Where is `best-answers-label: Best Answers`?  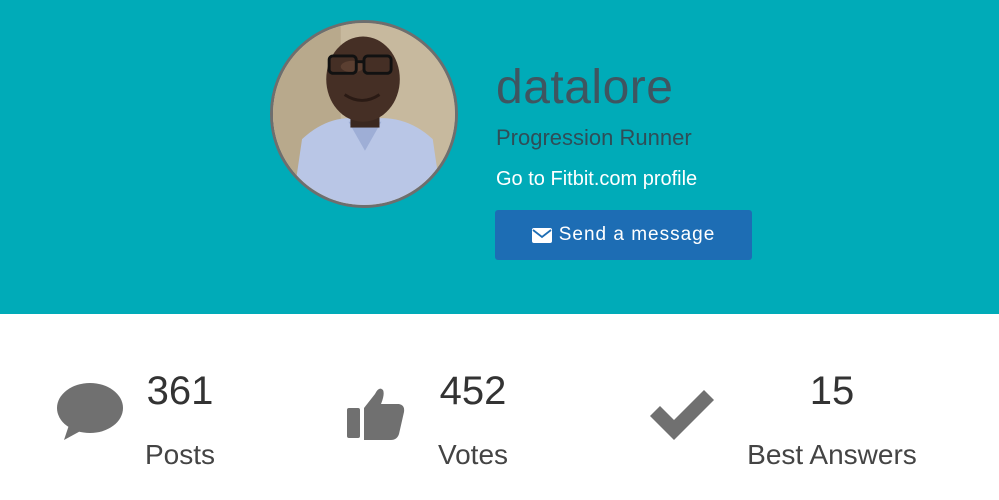 best-answers-label: Best Answers is located at coordinates (832, 454).